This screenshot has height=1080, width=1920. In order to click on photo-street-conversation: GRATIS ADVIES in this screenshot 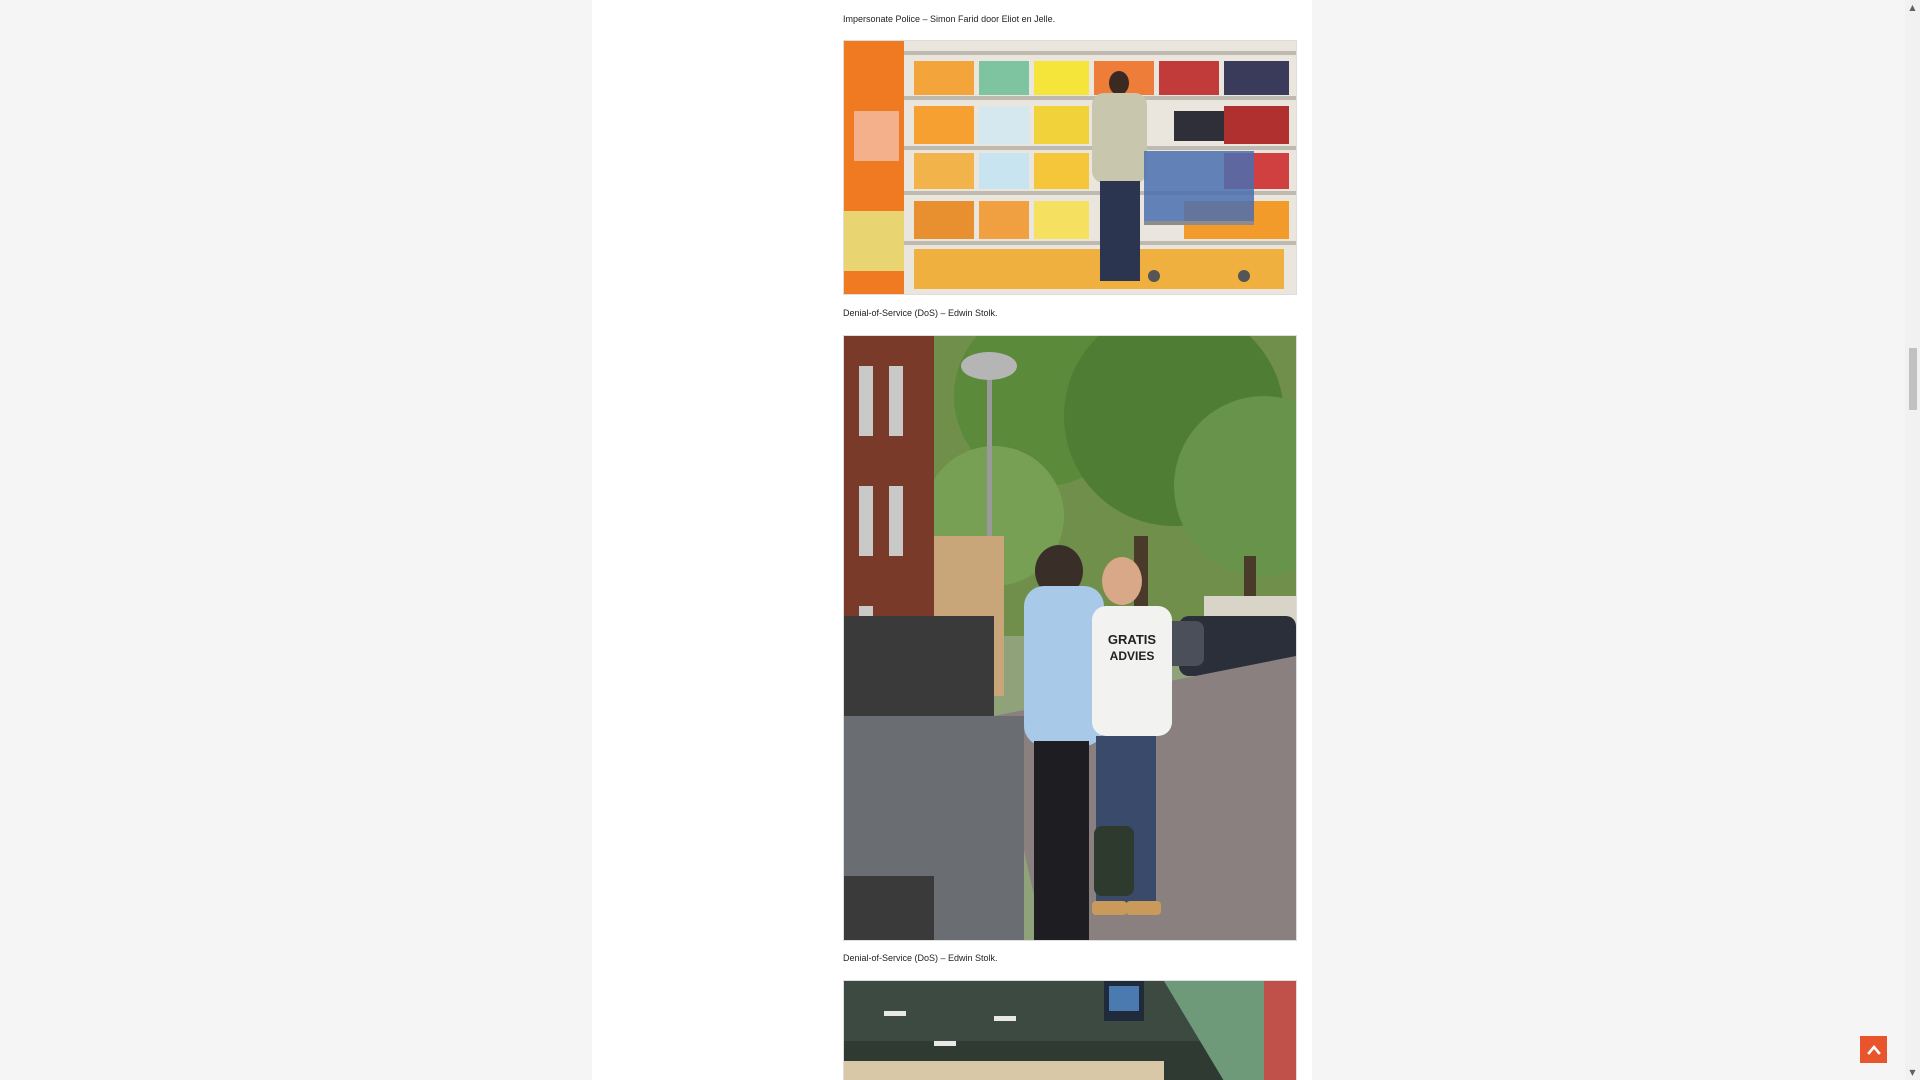, I will do `click(1070, 638)`.